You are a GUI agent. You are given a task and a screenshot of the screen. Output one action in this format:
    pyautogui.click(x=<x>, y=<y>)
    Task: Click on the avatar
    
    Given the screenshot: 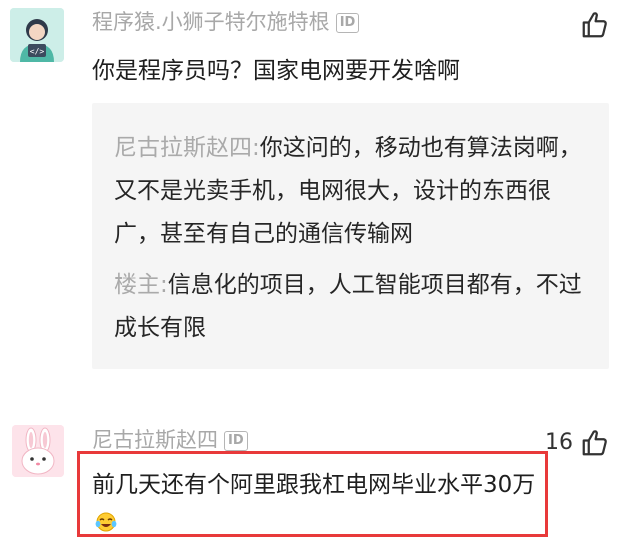 What is the action you would take?
    pyautogui.click(x=38, y=451)
    